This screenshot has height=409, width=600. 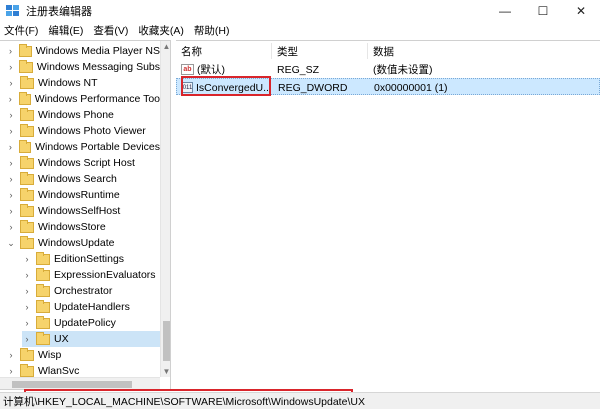 I want to click on scroll-up-icon: ▲, so click(x=165, y=46).